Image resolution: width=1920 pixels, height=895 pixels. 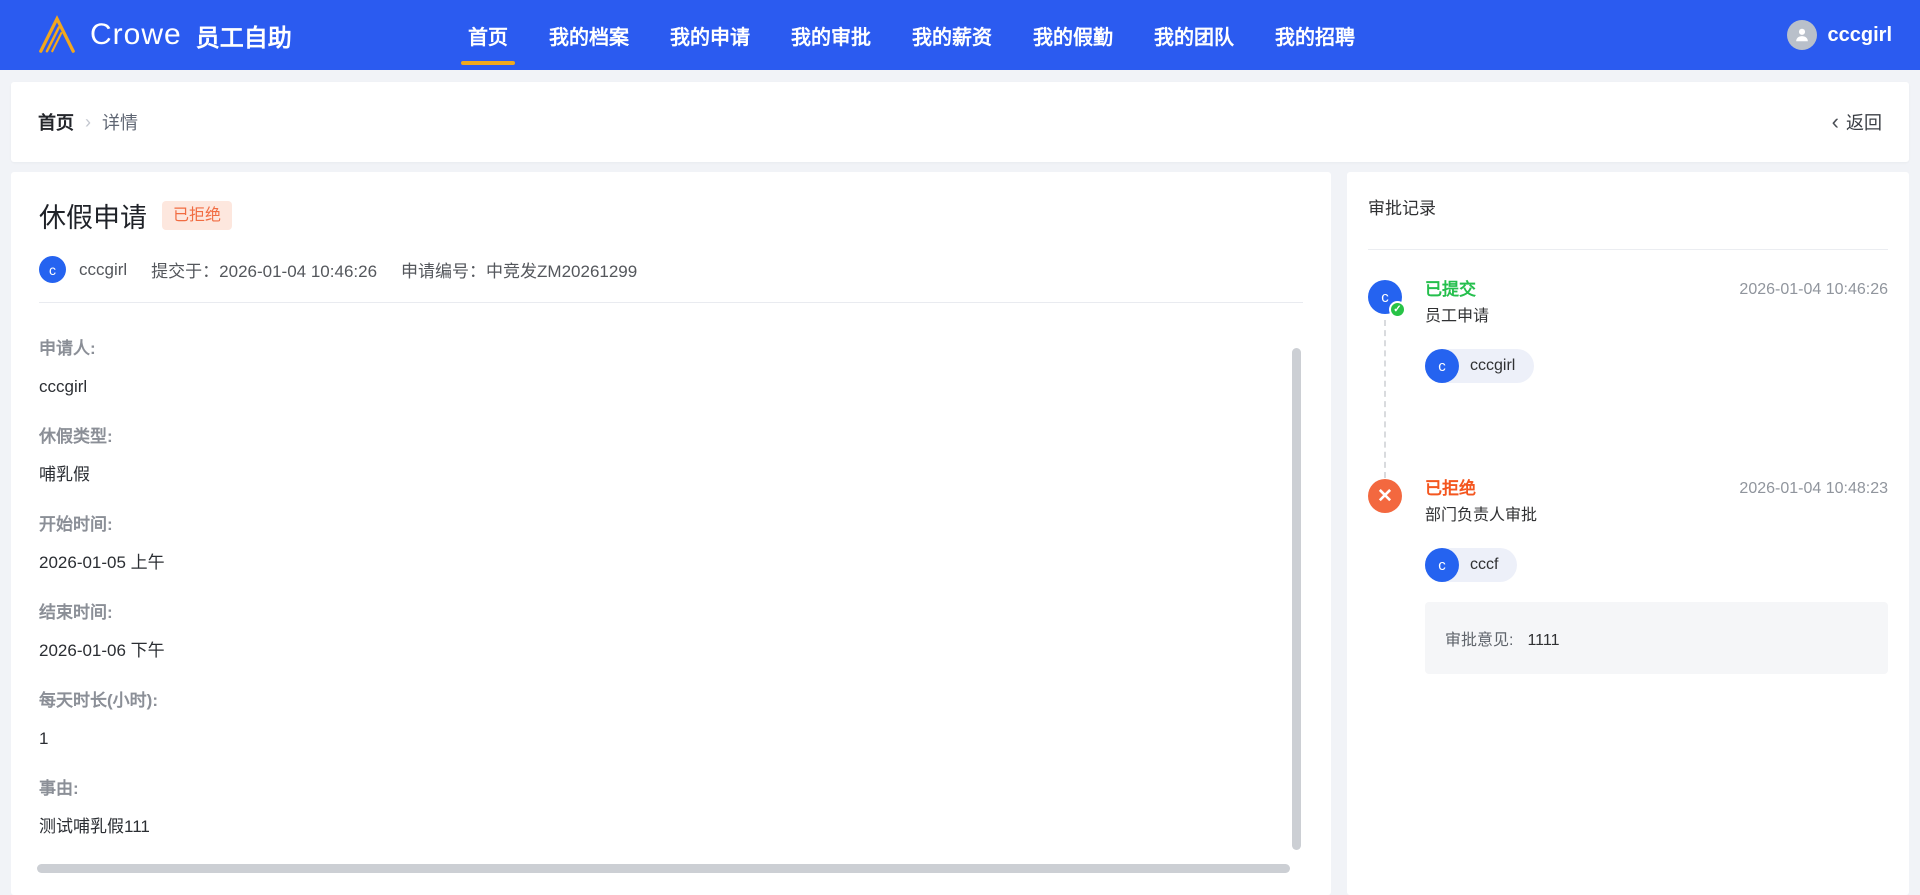 I want to click on field-value: 1, so click(x=44, y=738).